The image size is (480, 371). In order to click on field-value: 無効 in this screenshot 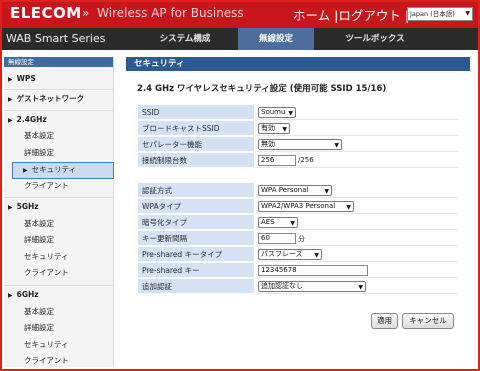, I will do `click(268, 144)`.